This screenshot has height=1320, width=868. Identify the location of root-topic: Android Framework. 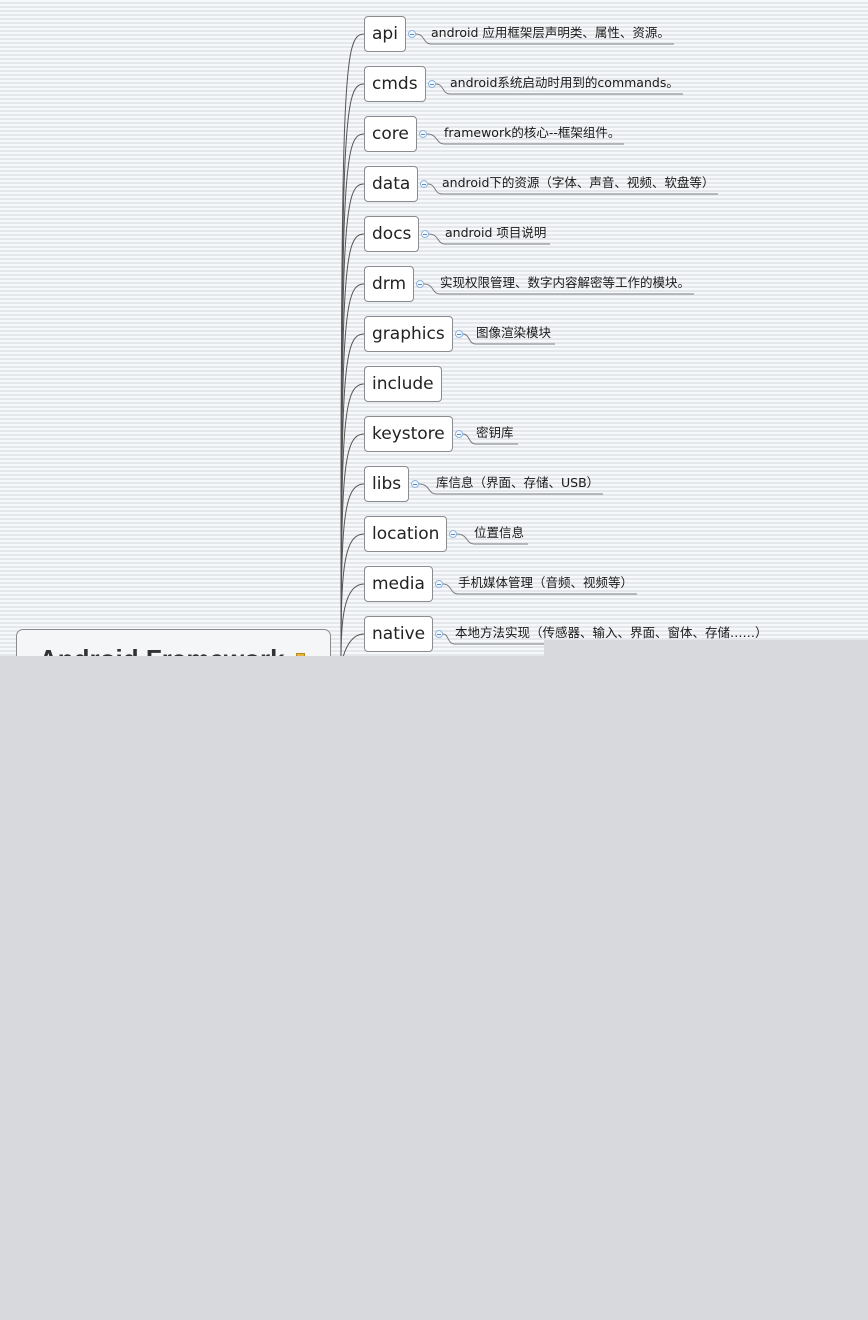
(173, 642).